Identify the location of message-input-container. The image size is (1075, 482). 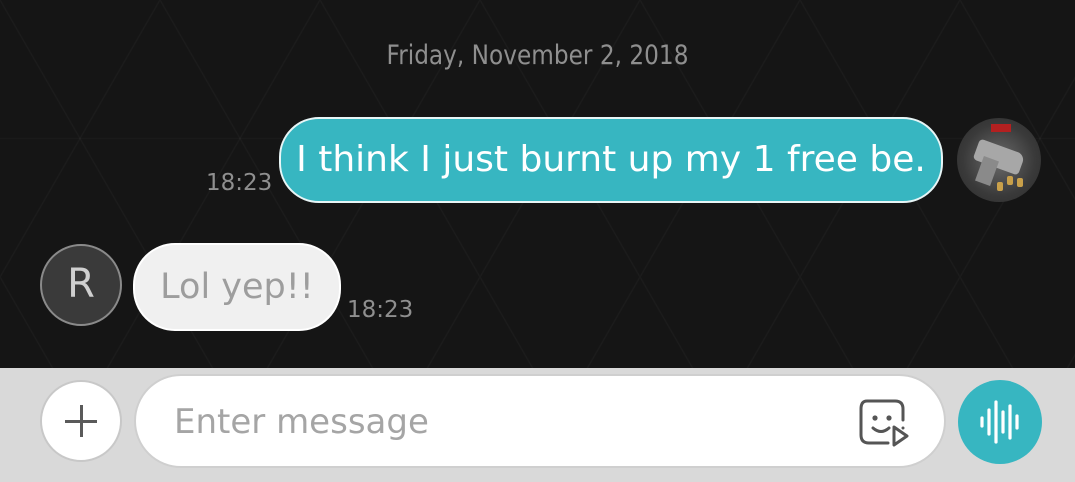
(540, 421).